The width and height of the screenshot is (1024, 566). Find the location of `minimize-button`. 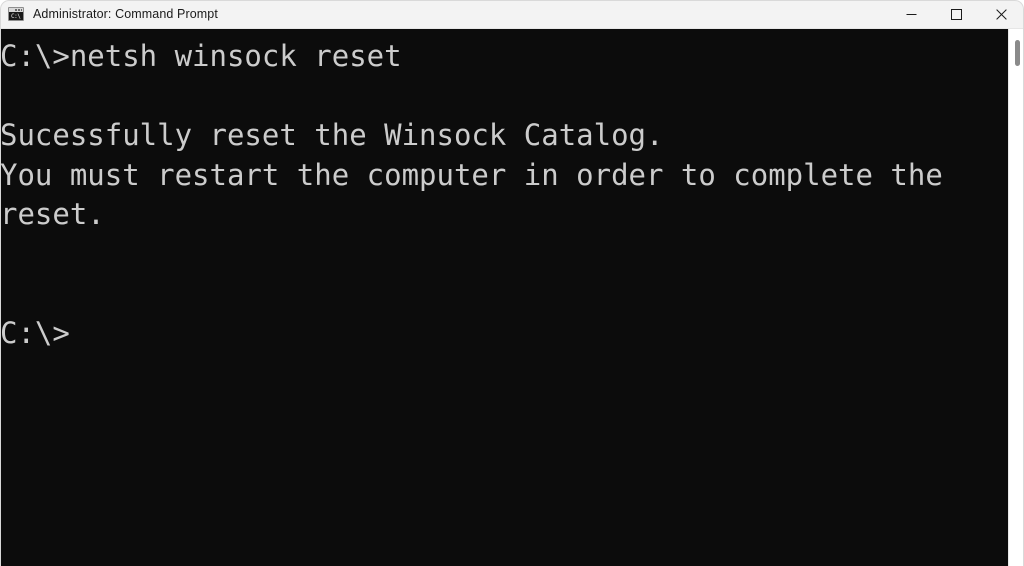

minimize-button is located at coordinates (911, 14).